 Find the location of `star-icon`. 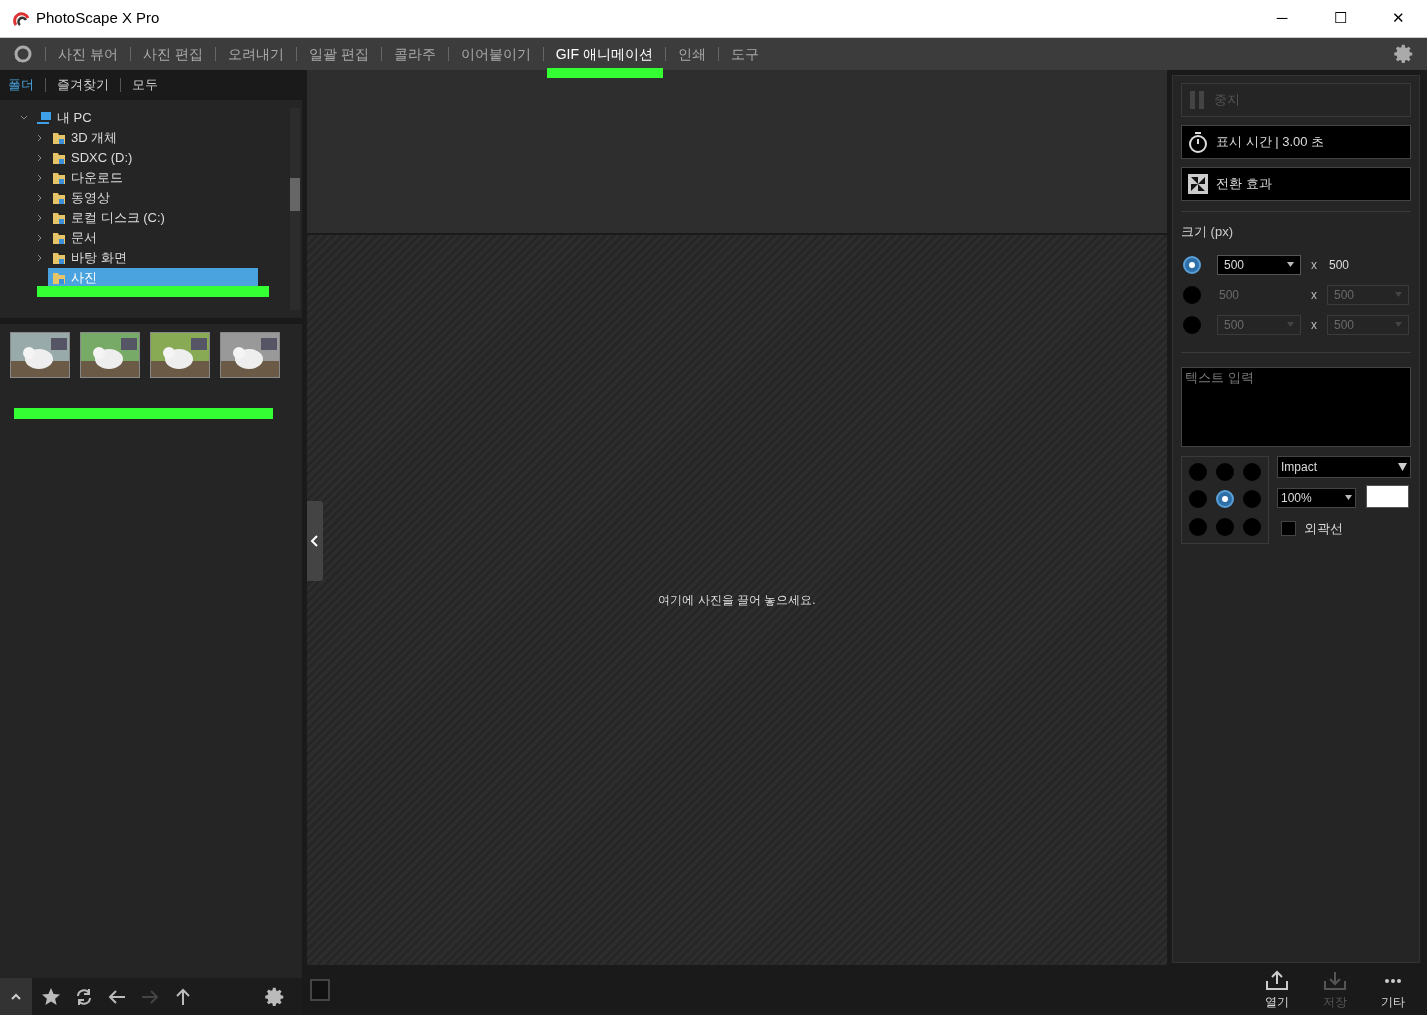

star-icon is located at coordinates (51, 996).